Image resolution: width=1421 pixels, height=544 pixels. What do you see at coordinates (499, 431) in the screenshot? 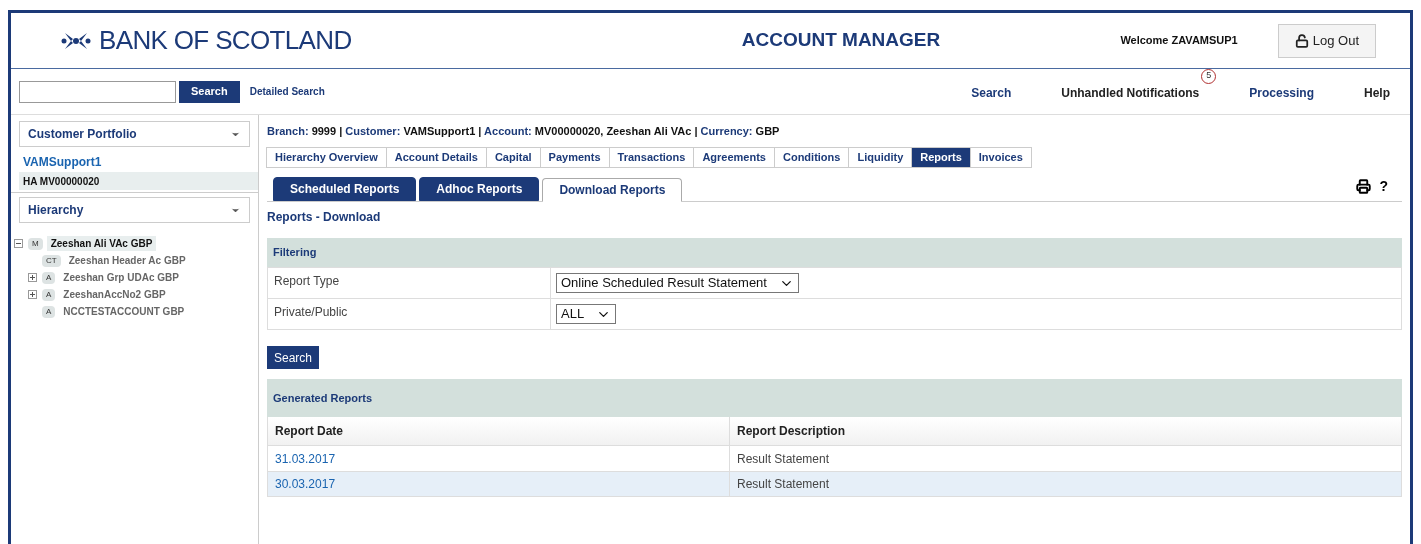
I see `column-header: Report Date` at bounding box center [499, 431].